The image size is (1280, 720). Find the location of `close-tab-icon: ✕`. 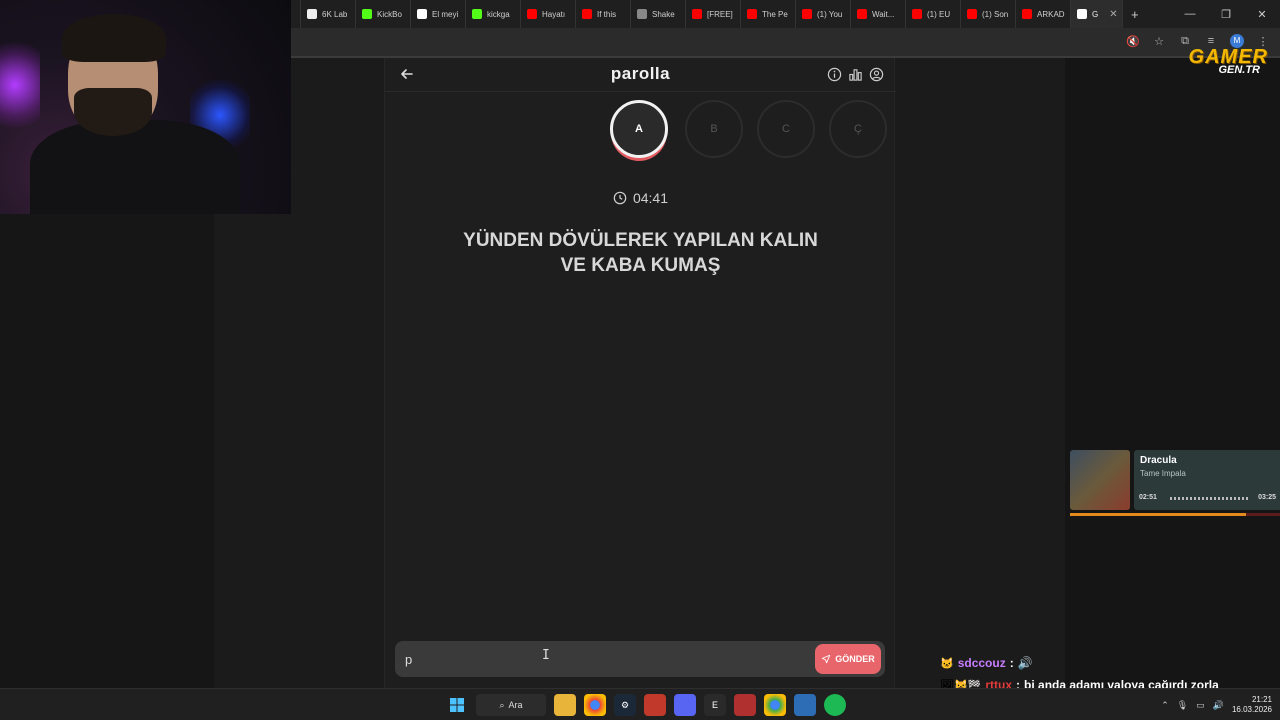

close-tab-icon: ✕ is located at coordinates (1113, 14).